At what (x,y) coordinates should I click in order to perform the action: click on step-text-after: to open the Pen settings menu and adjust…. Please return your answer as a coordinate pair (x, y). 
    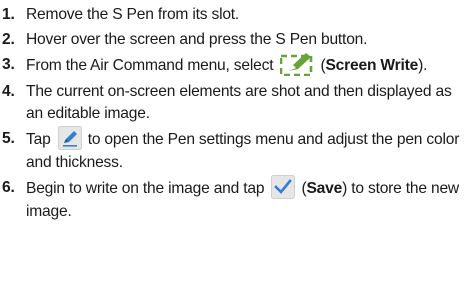
    Looking at the image, I should click on (243, 151).